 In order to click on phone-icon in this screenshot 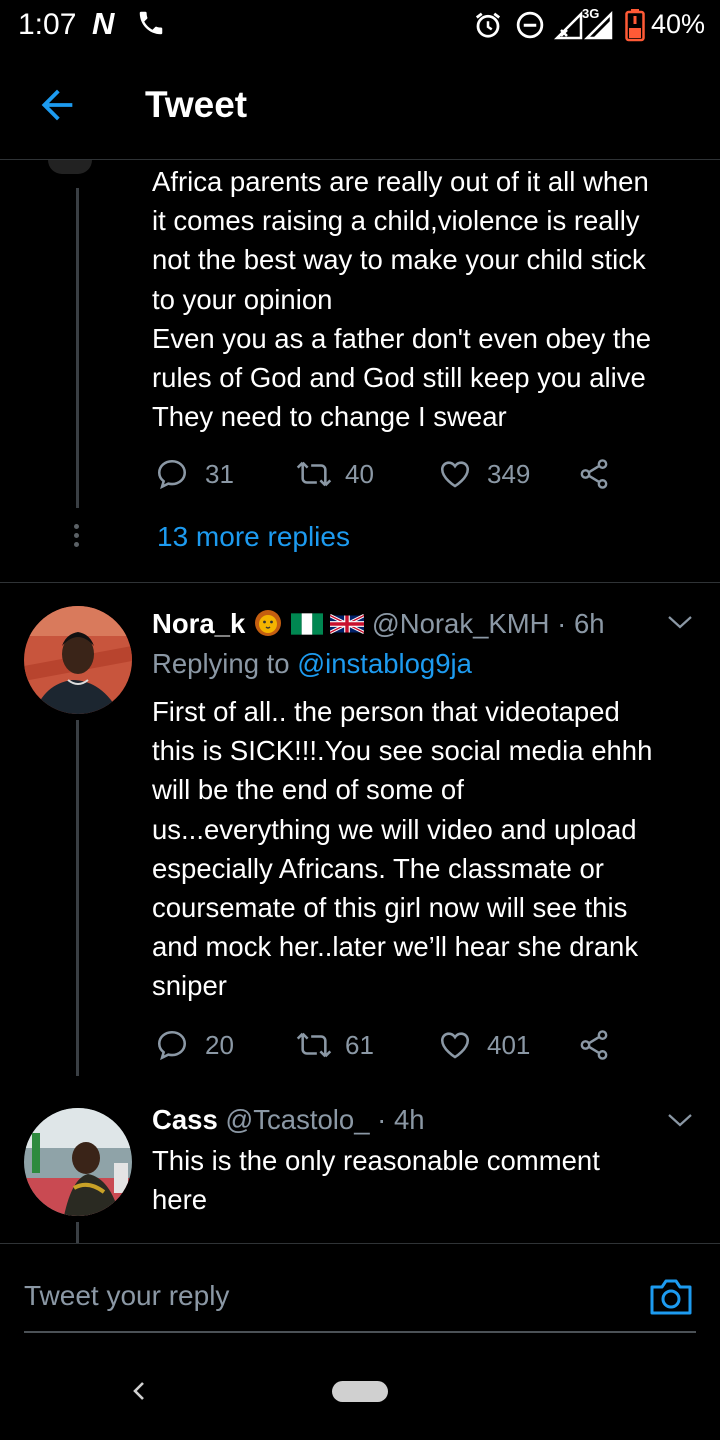, I will do `click(151, 25)`.